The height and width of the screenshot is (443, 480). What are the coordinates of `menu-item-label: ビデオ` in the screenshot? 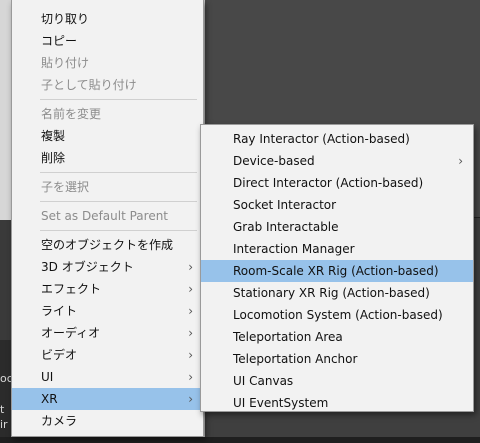 It's located at (59, 355).